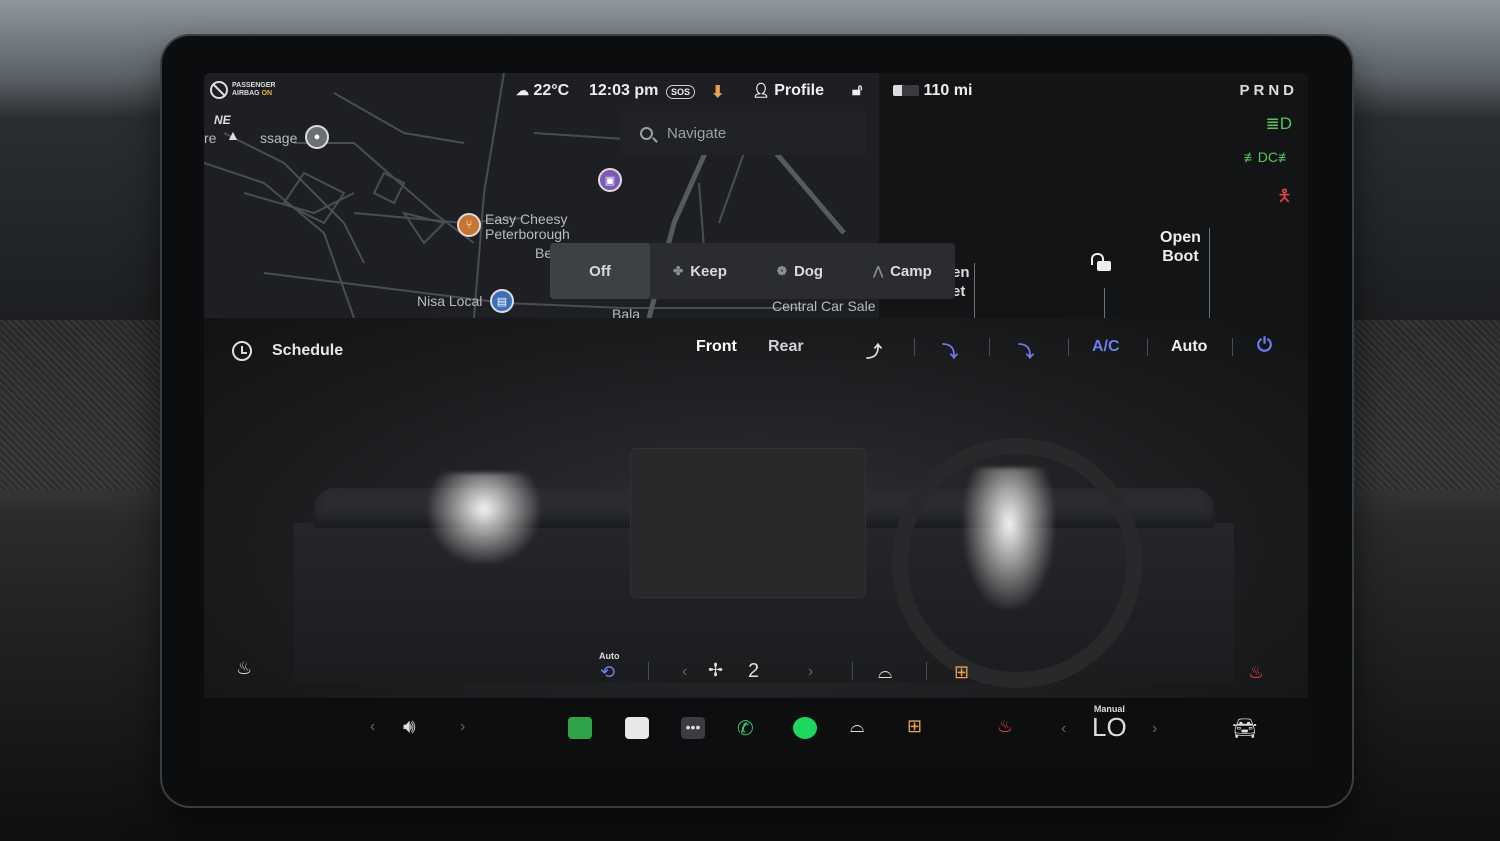 This screenshot has height=841, width=1500. I want to click on compass-heading: NE, so click(222, 120).